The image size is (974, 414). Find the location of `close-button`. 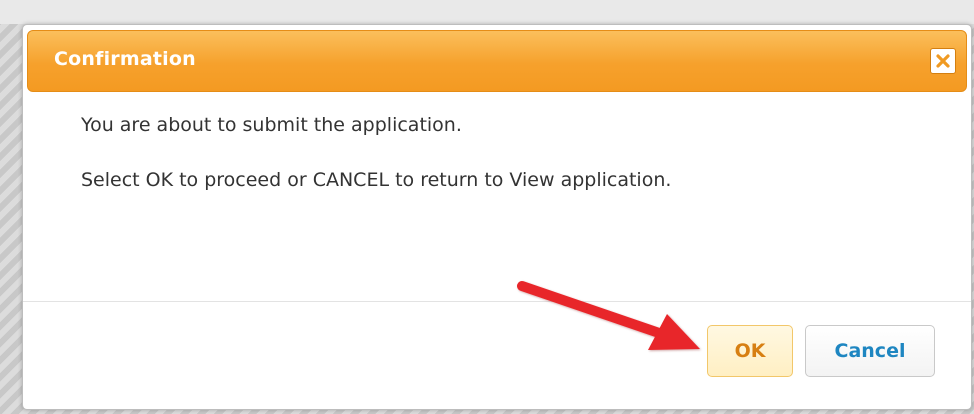

close-button is located at coordinates (943, 61).